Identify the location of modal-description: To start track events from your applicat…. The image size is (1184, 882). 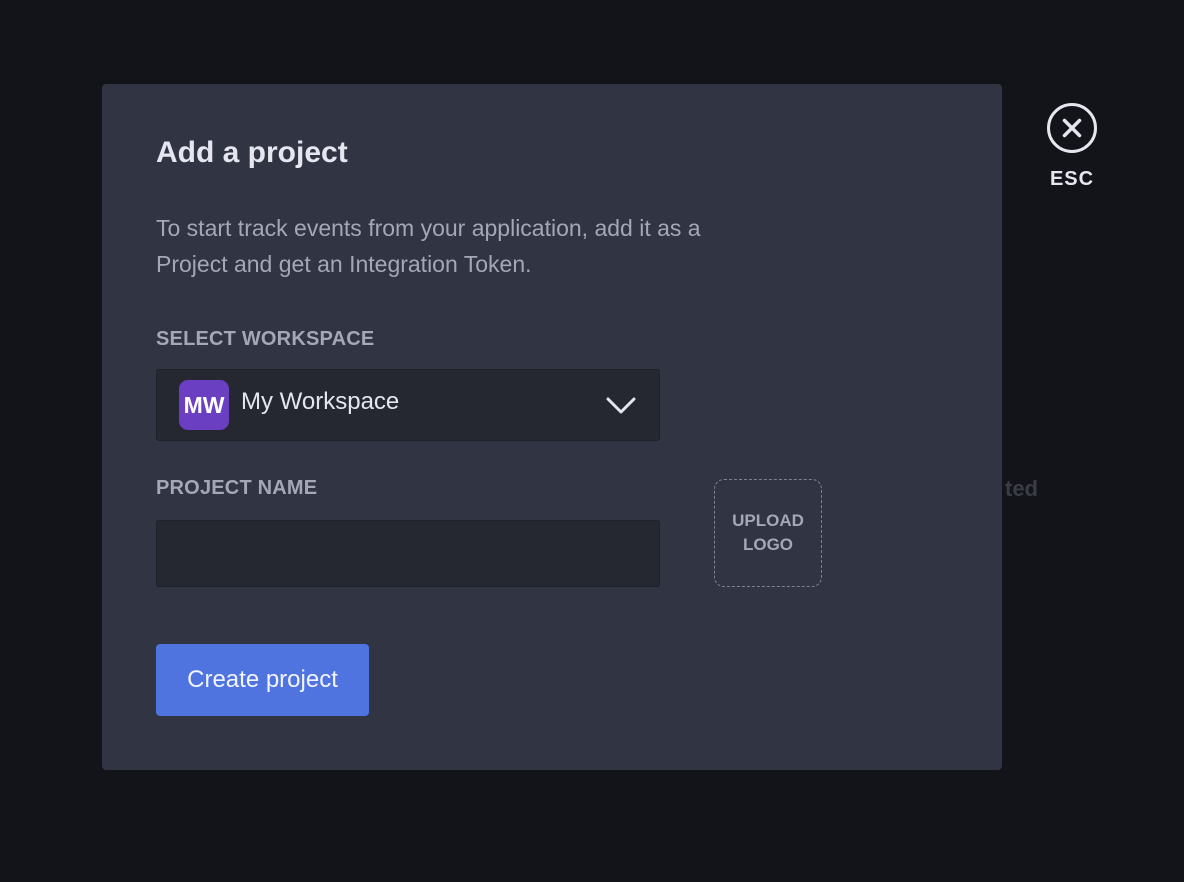
(428, 246).